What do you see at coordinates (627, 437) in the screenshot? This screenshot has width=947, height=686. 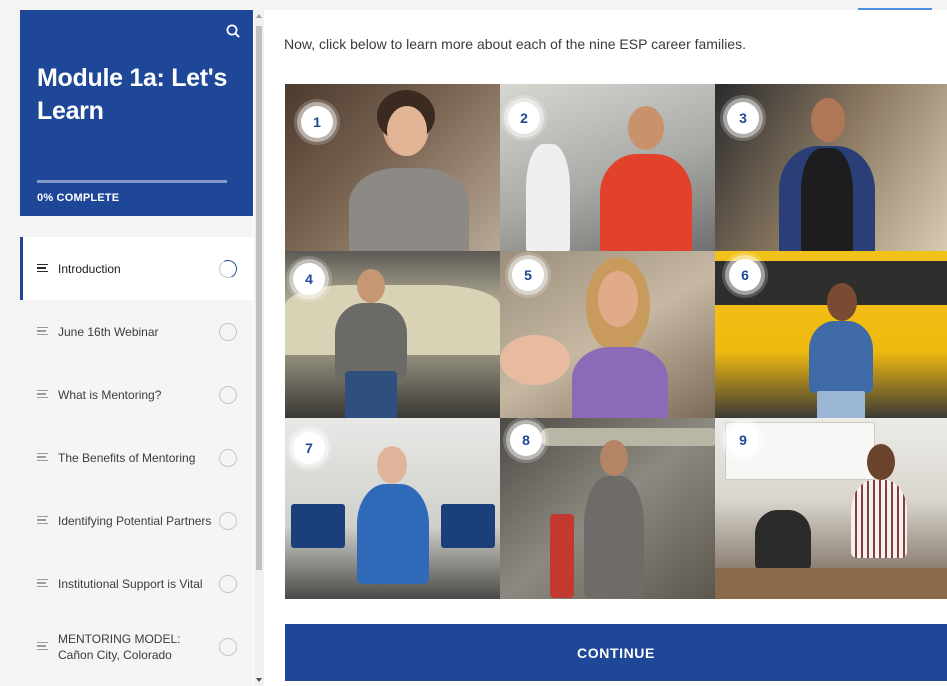 I see `photo-pipe` at bounding box center [627, 437].